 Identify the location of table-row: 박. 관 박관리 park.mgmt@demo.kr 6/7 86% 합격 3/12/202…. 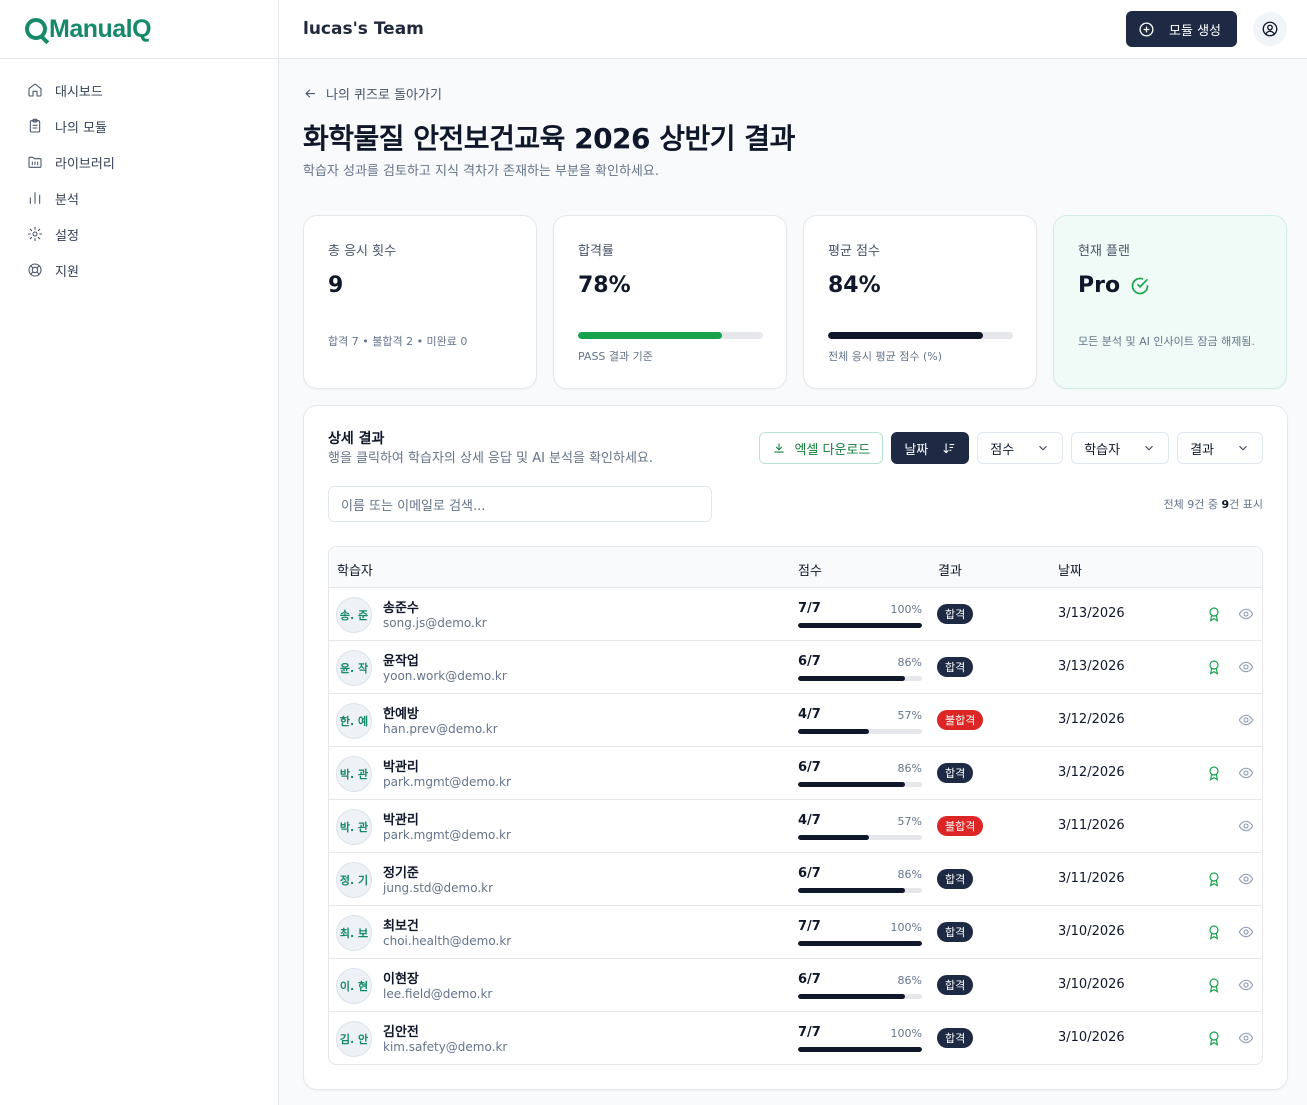
(795, 773).